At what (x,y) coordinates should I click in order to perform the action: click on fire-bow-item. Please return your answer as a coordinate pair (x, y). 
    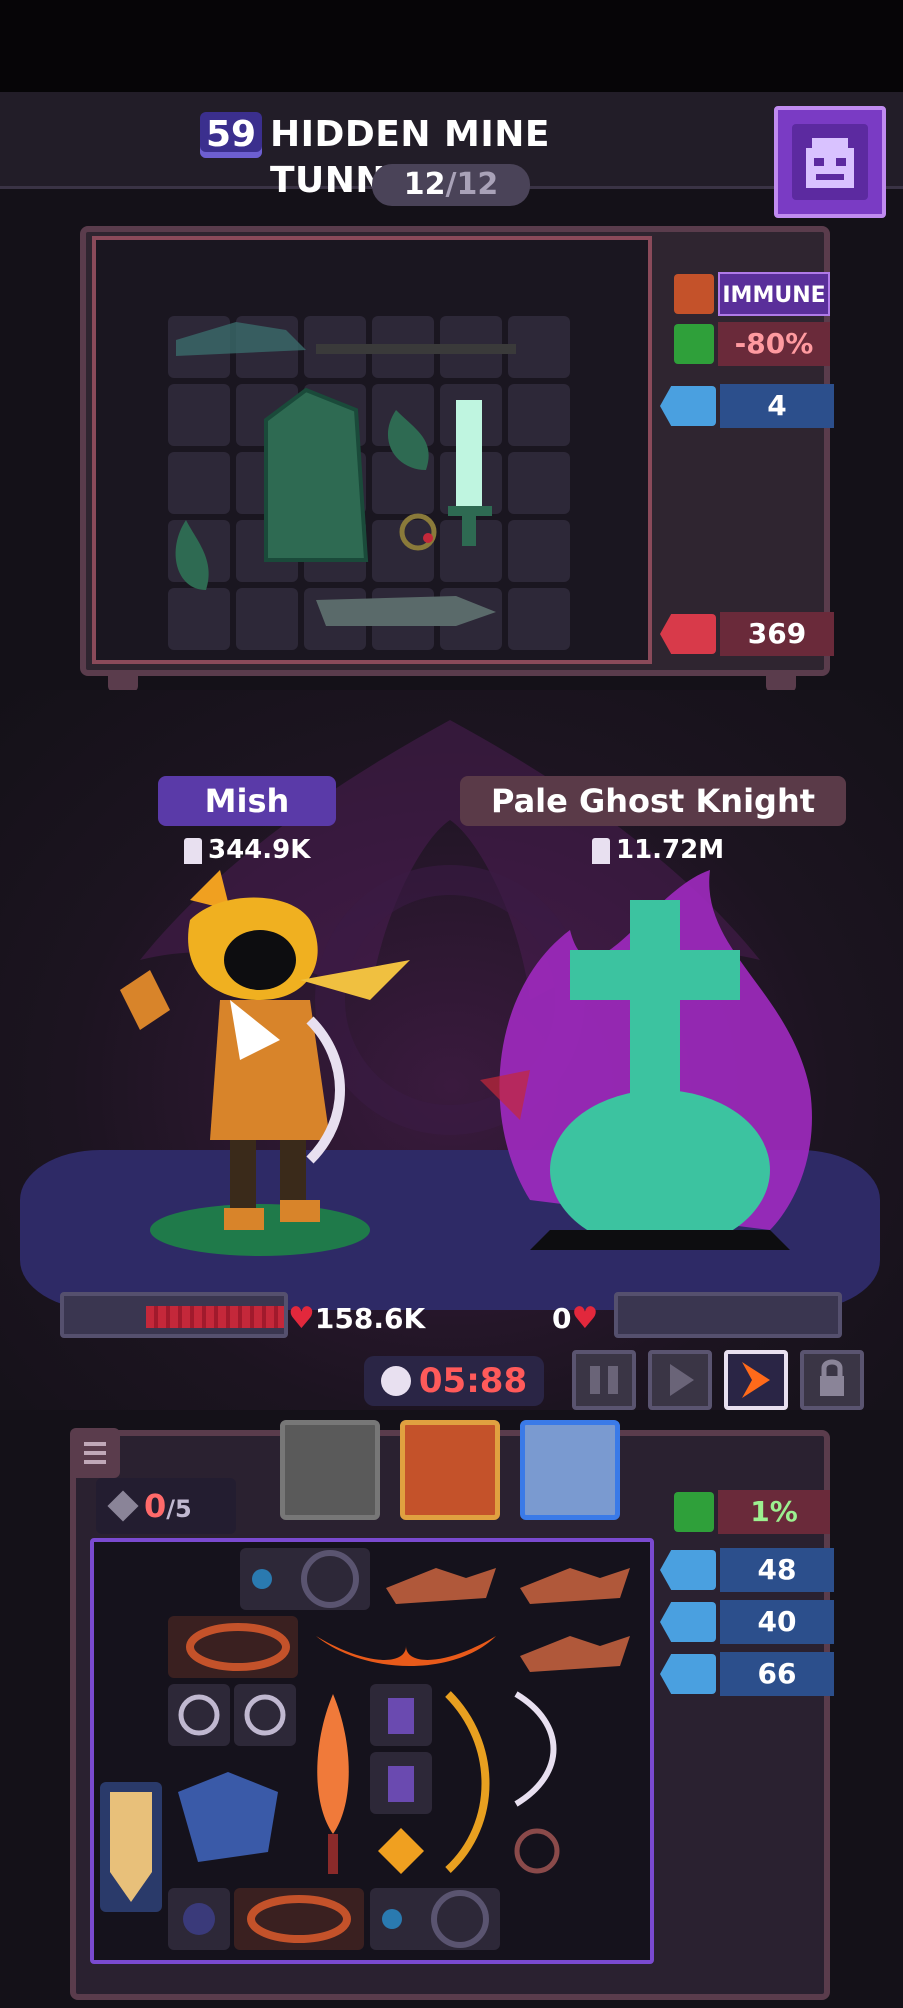
    Looking at the image, I should click on (469, 1782).